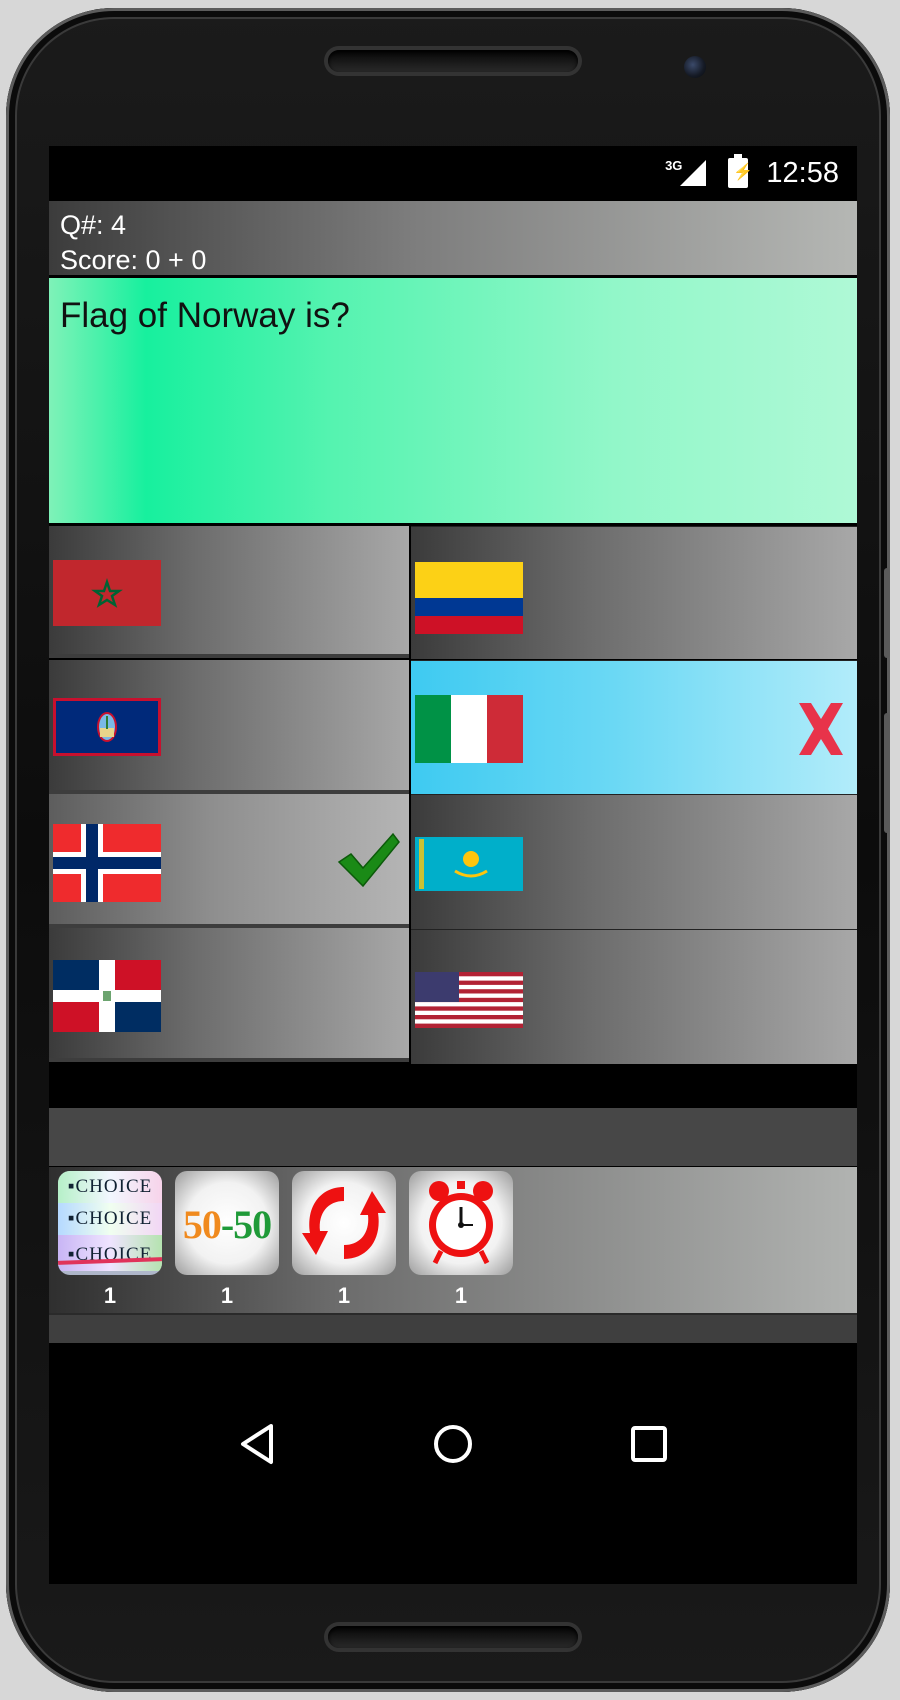 This screenshot has height=1700, width=900. I want to click on guam-flag-icon, so click(107, 727).